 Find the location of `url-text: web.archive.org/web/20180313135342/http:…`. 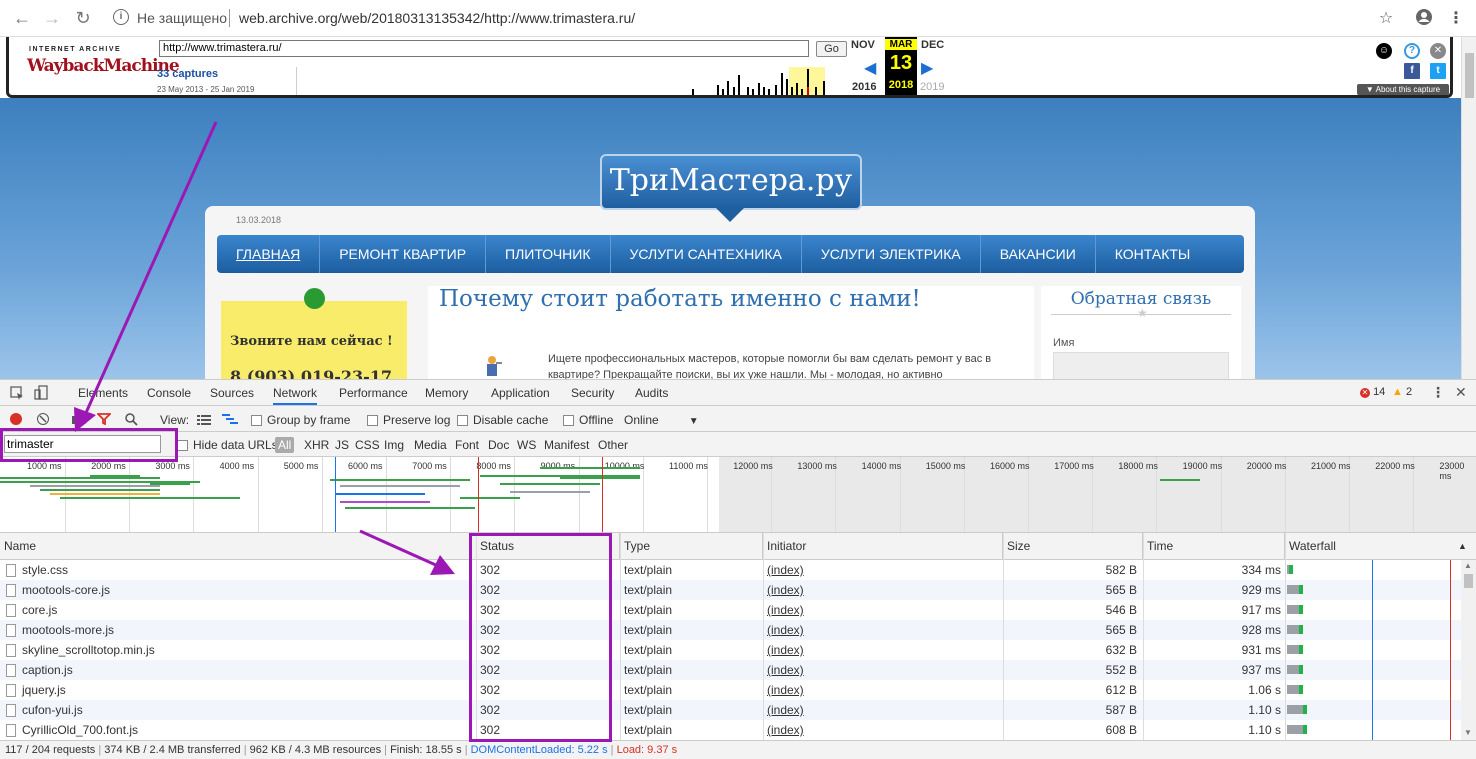

url-text: web.archive.org/web/20180313135342/http:… is located at coordinates (437, 18).